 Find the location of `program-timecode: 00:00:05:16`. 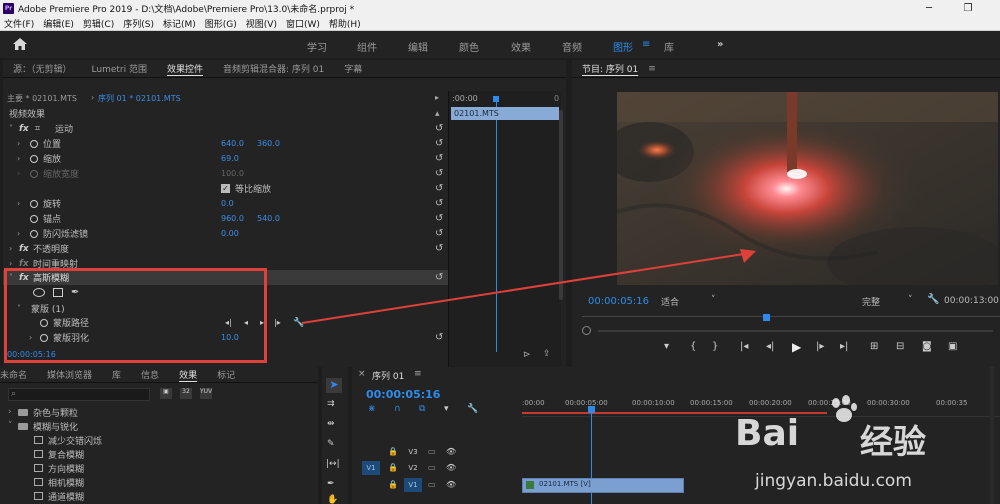

program-timecode: 00:00:05:16 is located at coordinates (618, 301).